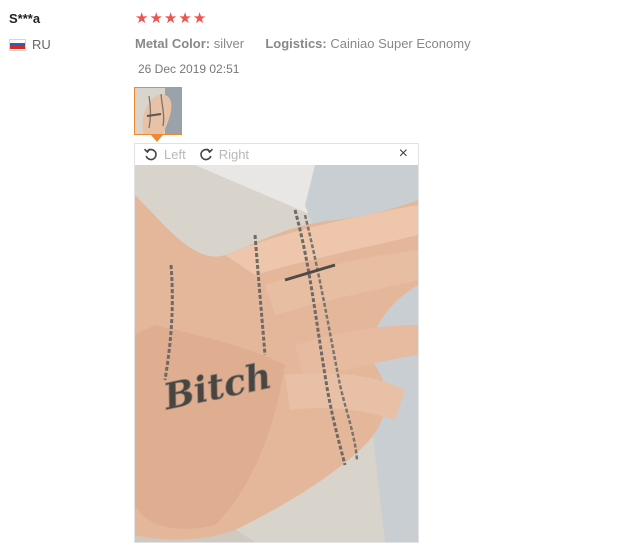  I want to click on logistics-value: Cainiao Super Economy, so click(400, 43).